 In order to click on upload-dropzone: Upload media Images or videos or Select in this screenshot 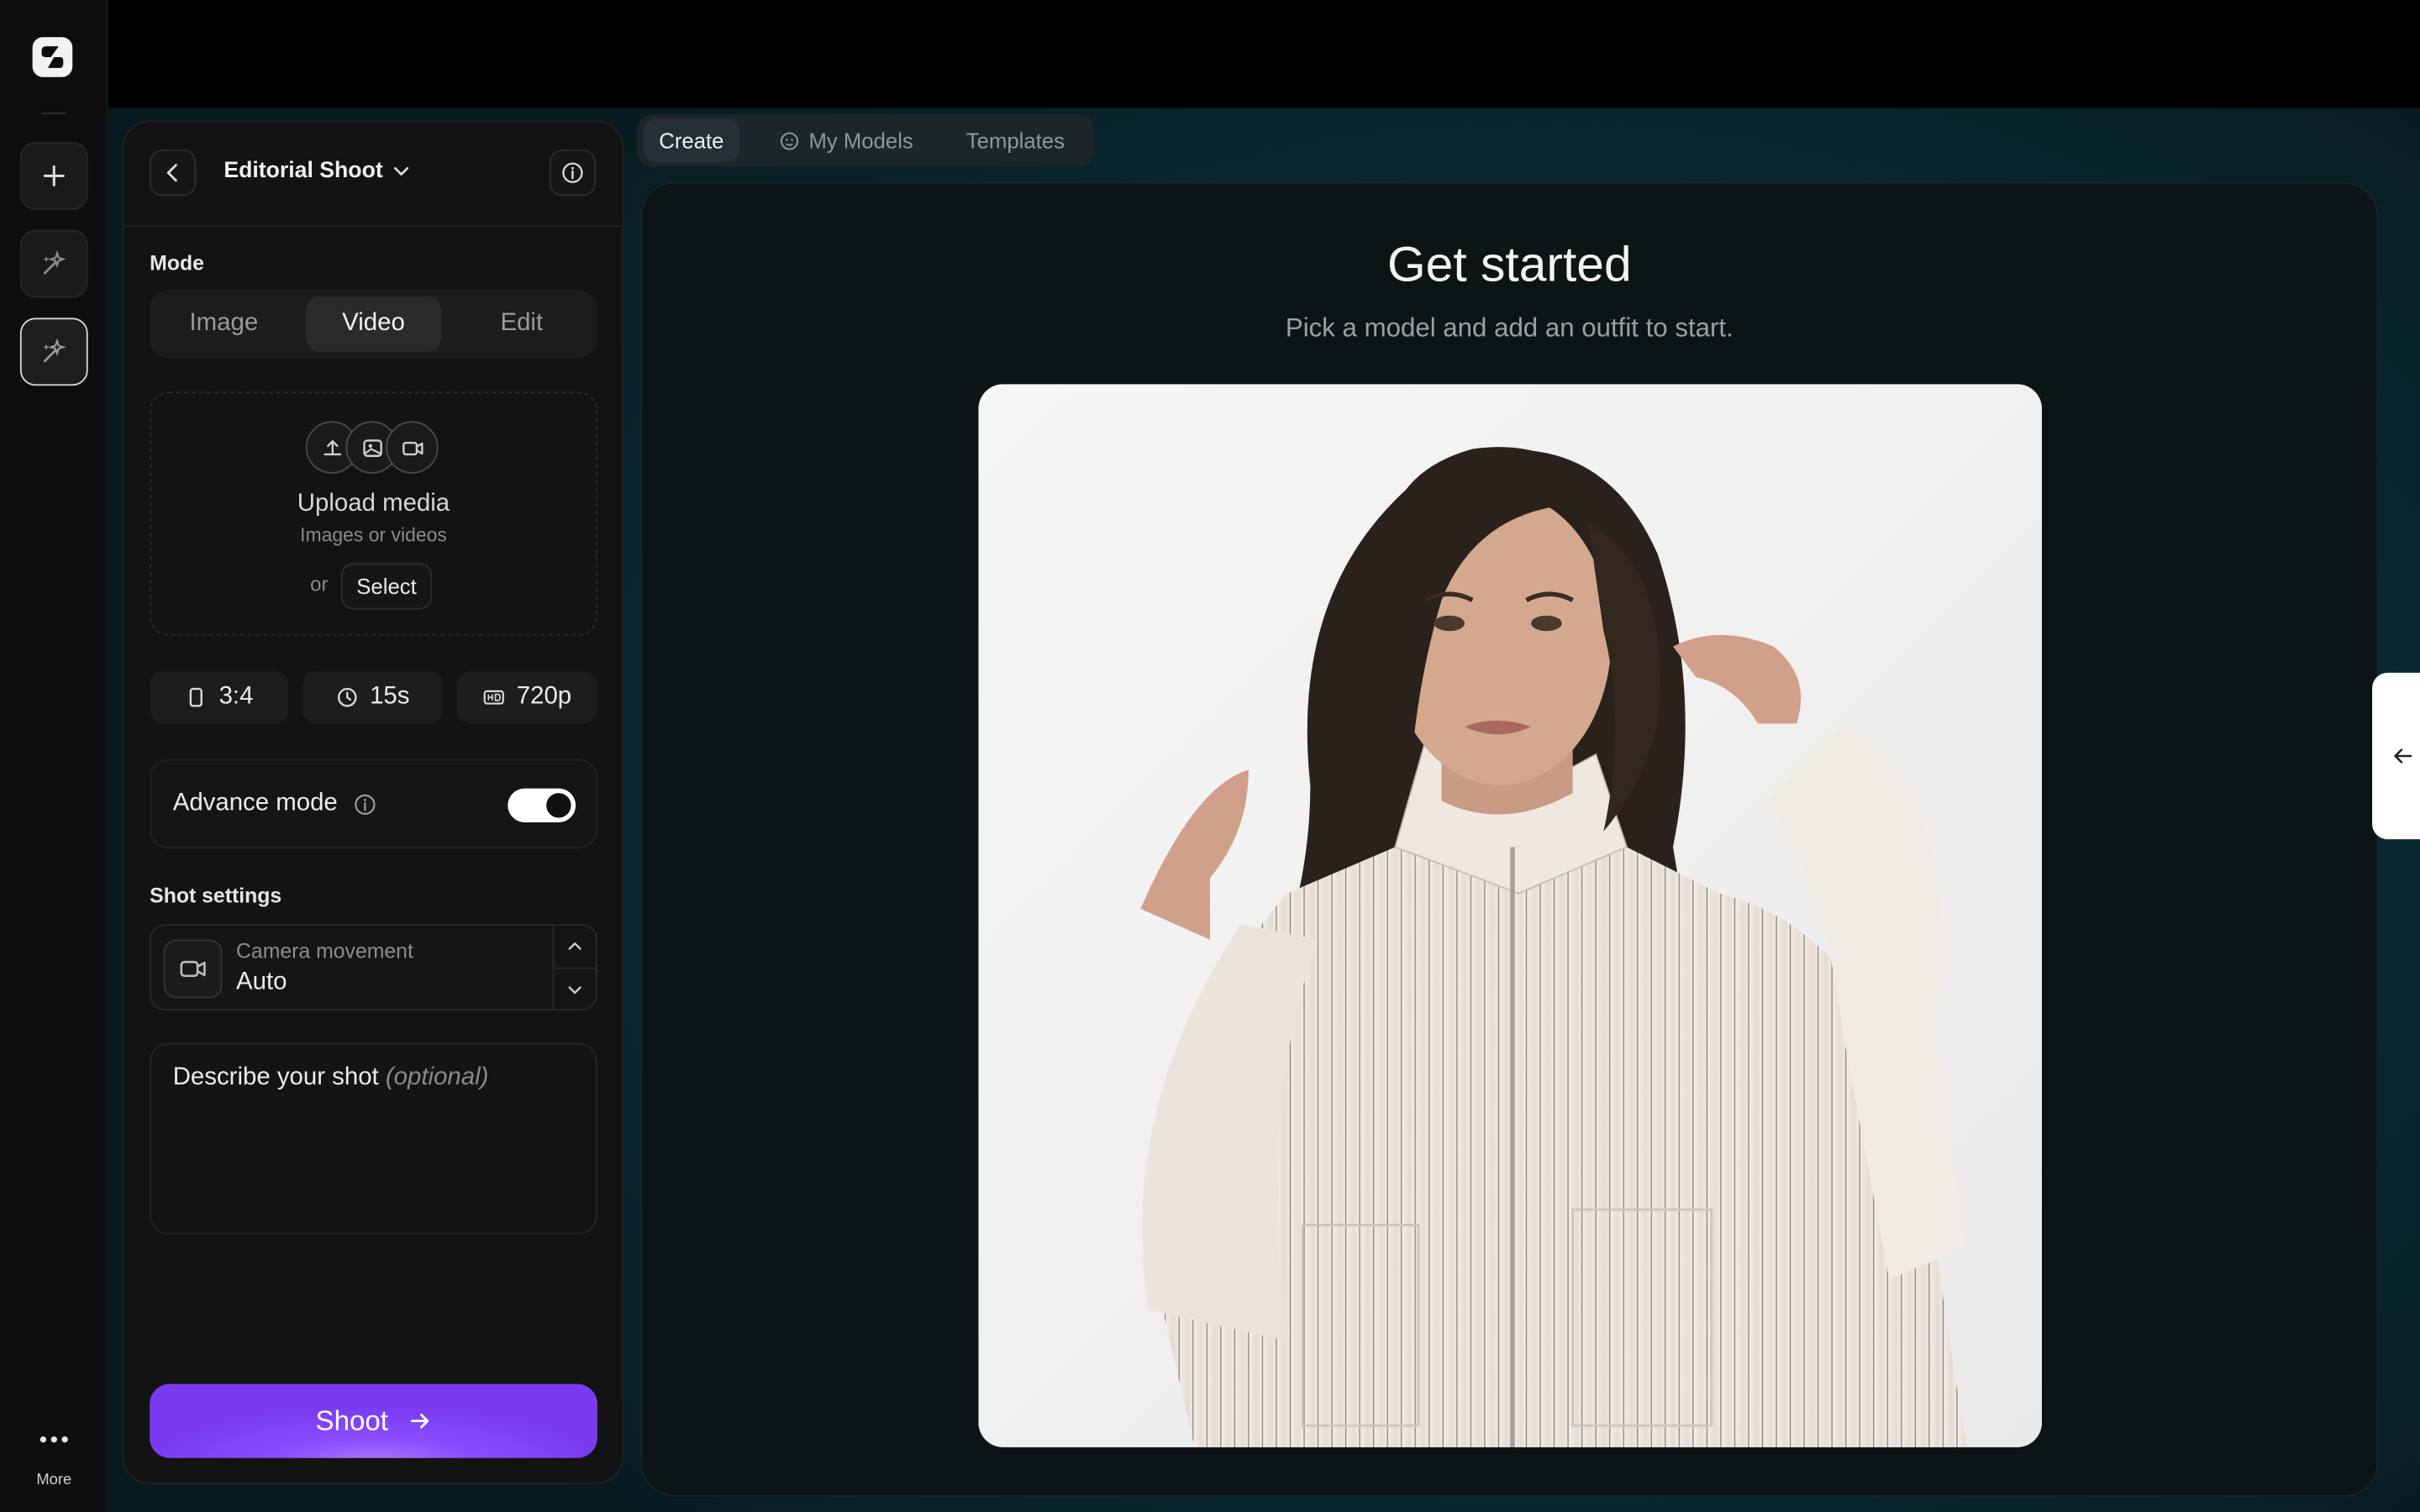, I will do `click(374, 513)`.